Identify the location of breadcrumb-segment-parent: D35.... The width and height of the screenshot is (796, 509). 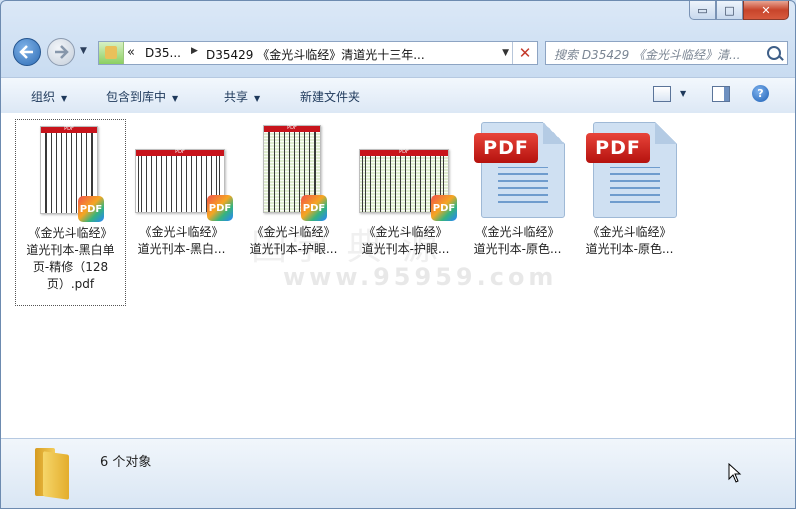
(163, 53).